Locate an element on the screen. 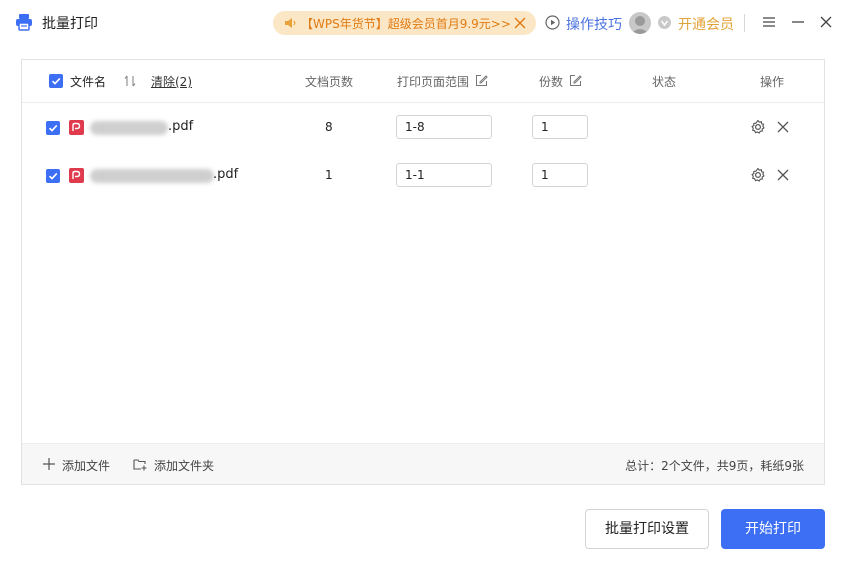 The height and width of the screenshot is (572, 852). header-page-count: 文档页数 is located at coordinates (329, 82).